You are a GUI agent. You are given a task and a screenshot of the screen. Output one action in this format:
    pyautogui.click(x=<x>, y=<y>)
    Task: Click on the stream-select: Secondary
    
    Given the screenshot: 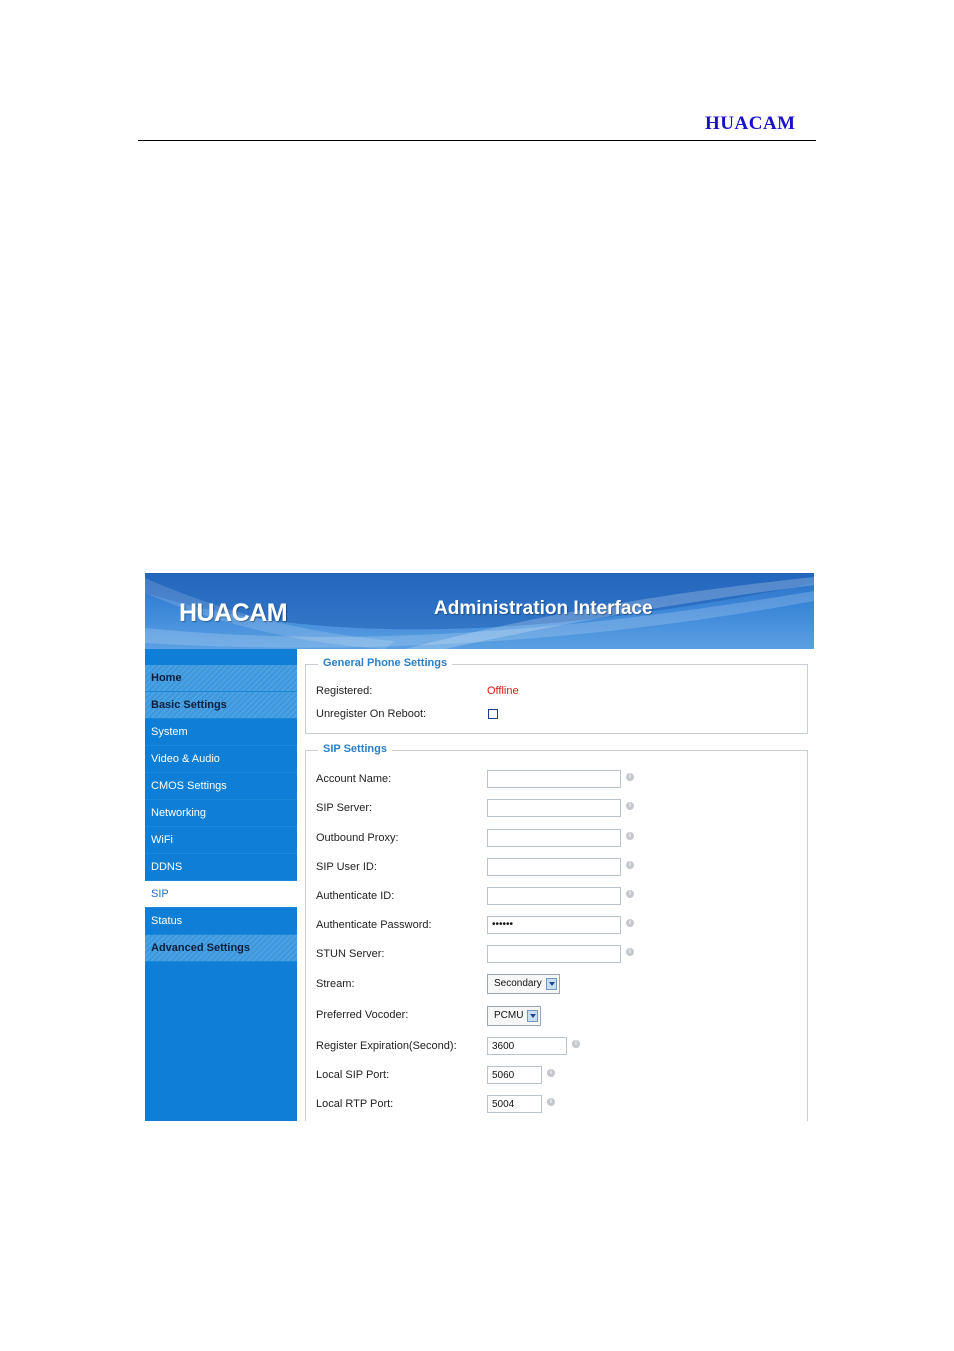 What is the action you would take?
    pyautogui.click(x=523, y=984)
    